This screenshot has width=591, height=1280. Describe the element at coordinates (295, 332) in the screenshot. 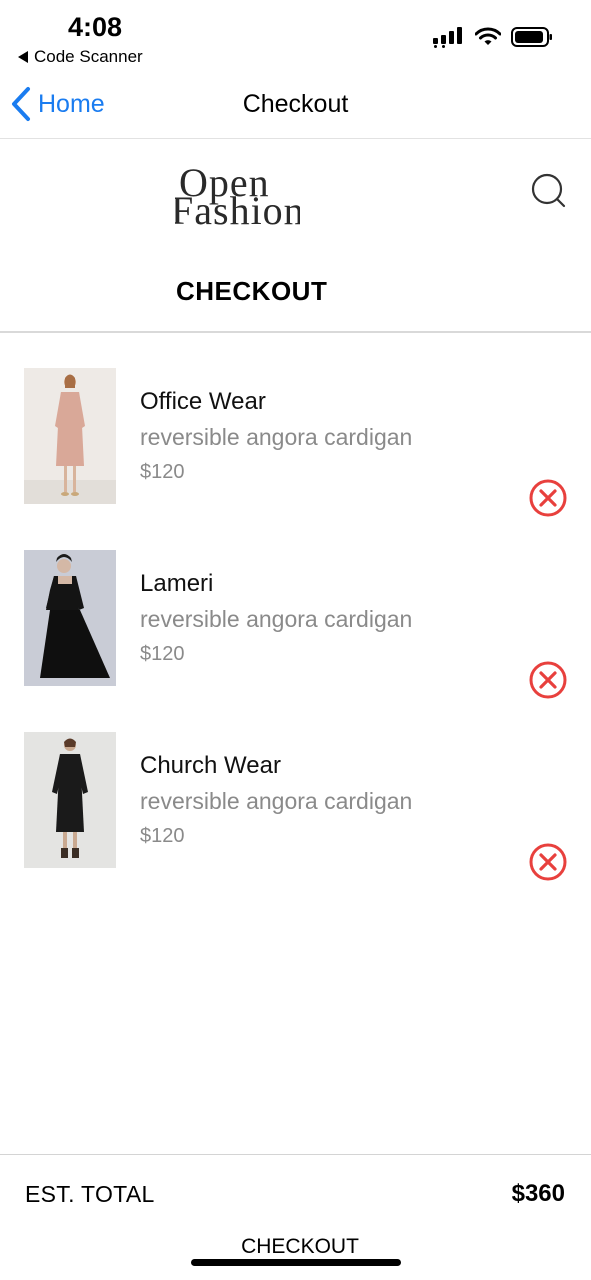

I see `header-divider` at that location.